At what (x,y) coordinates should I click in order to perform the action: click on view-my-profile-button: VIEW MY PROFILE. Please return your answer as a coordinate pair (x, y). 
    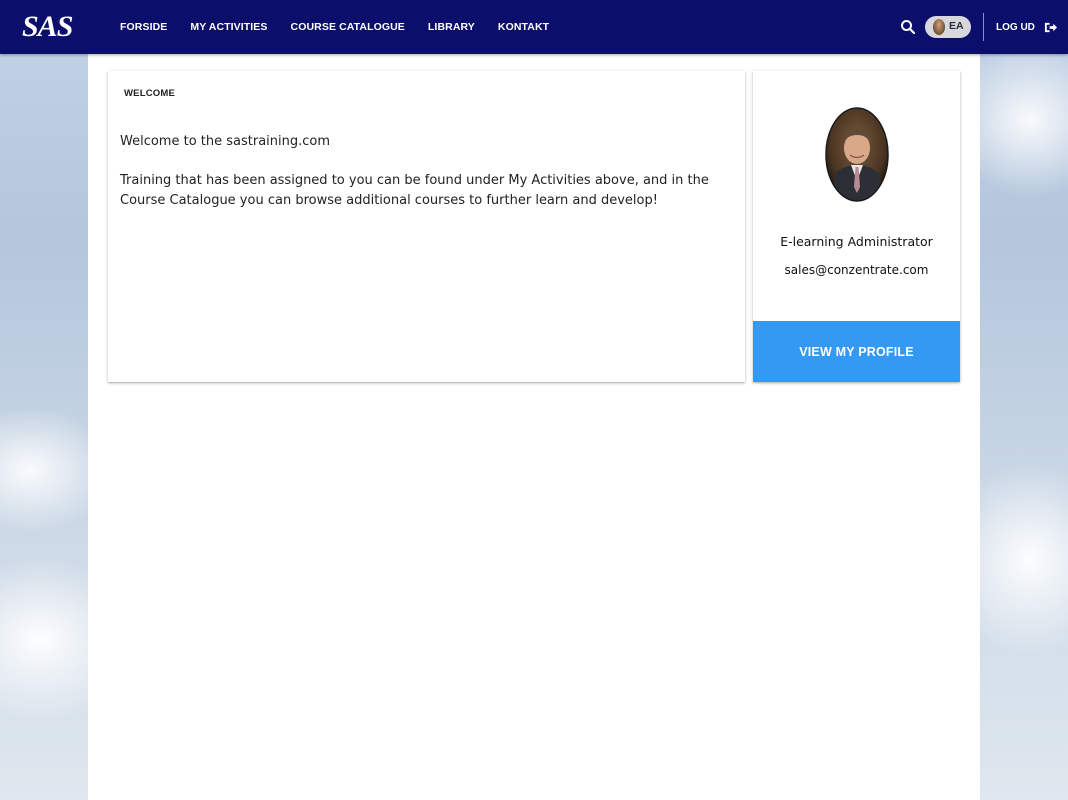
    Looking at the image, I should click on (856, 351).